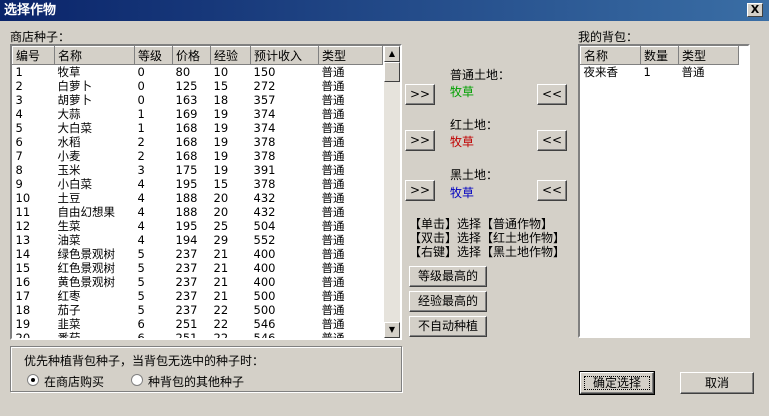 This screenshot has height=416, width=769. I want to click on scroll-down-icon: ▼, so click(392, 330).